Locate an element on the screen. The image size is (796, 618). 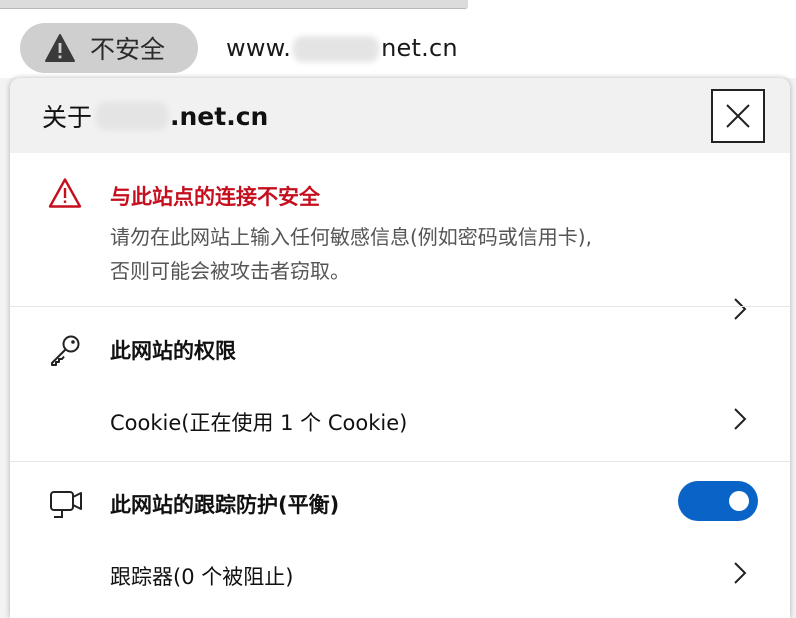
close-icon is located at coordinates (738, 116).